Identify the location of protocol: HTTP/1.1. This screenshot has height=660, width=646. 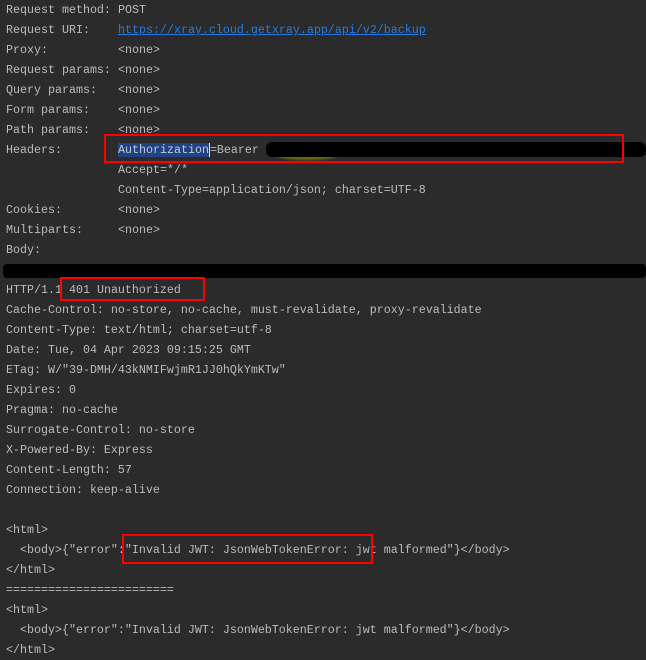
(34, 290).